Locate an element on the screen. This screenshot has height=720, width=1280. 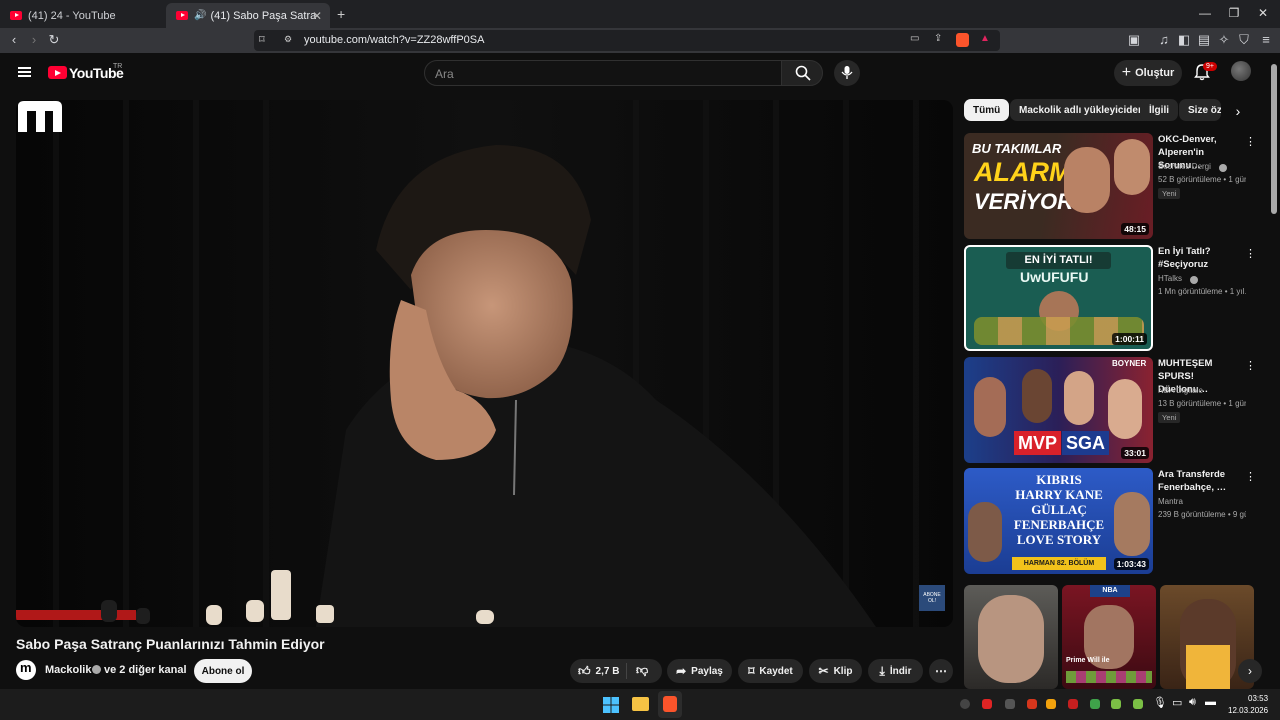
subscribe-watermark: ABONE OL! is located at coordinates (932, 598).